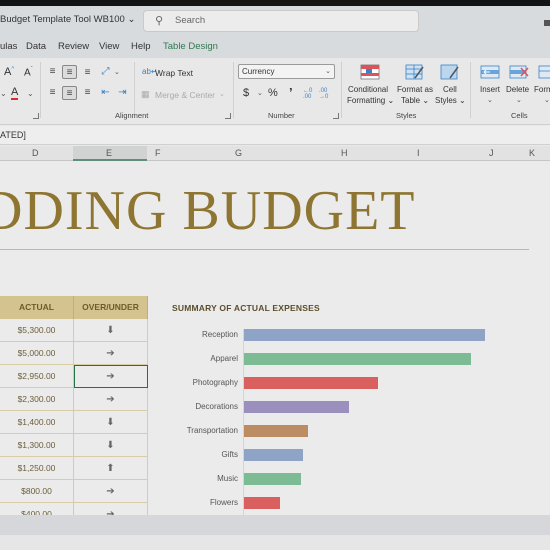  What do you see at coordinates (9, 72) in the screenshot?
I see `increase-font-size-button: A^` at bounding box center [9, 72].